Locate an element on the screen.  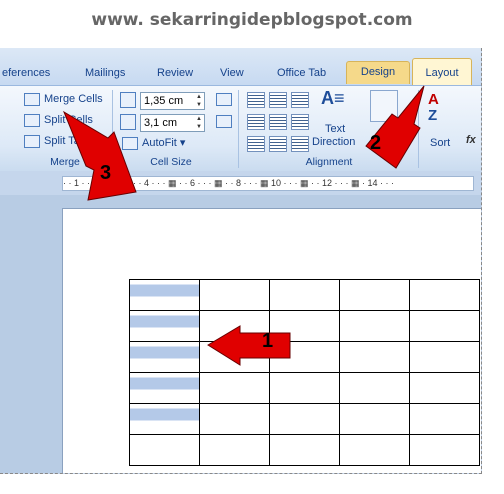
align-top-center-icon is located at coordinates (278, 100).